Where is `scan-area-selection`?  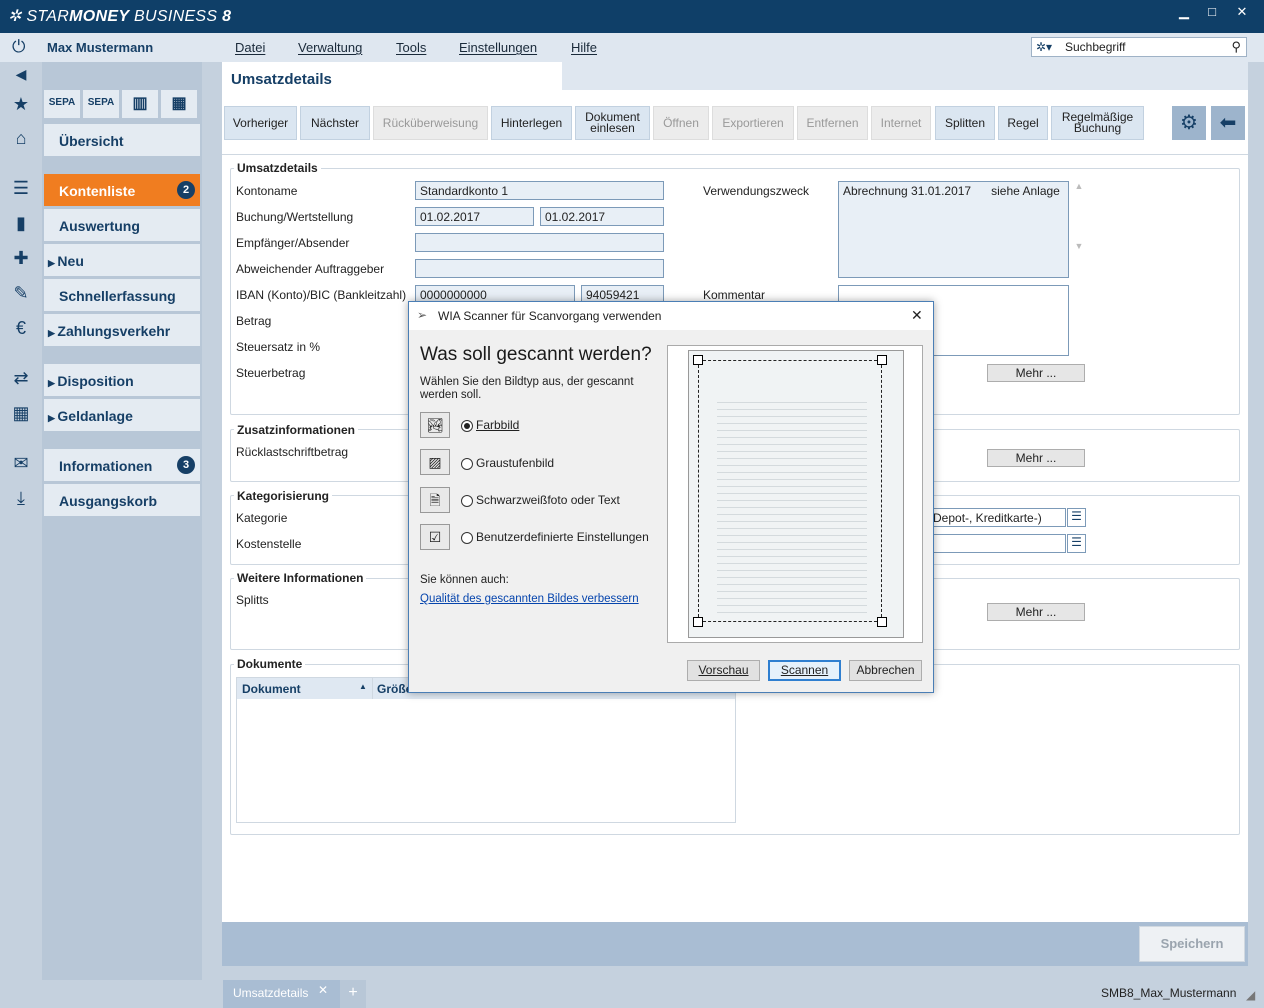 scan-area-selection is located at coordinates (790, 491).